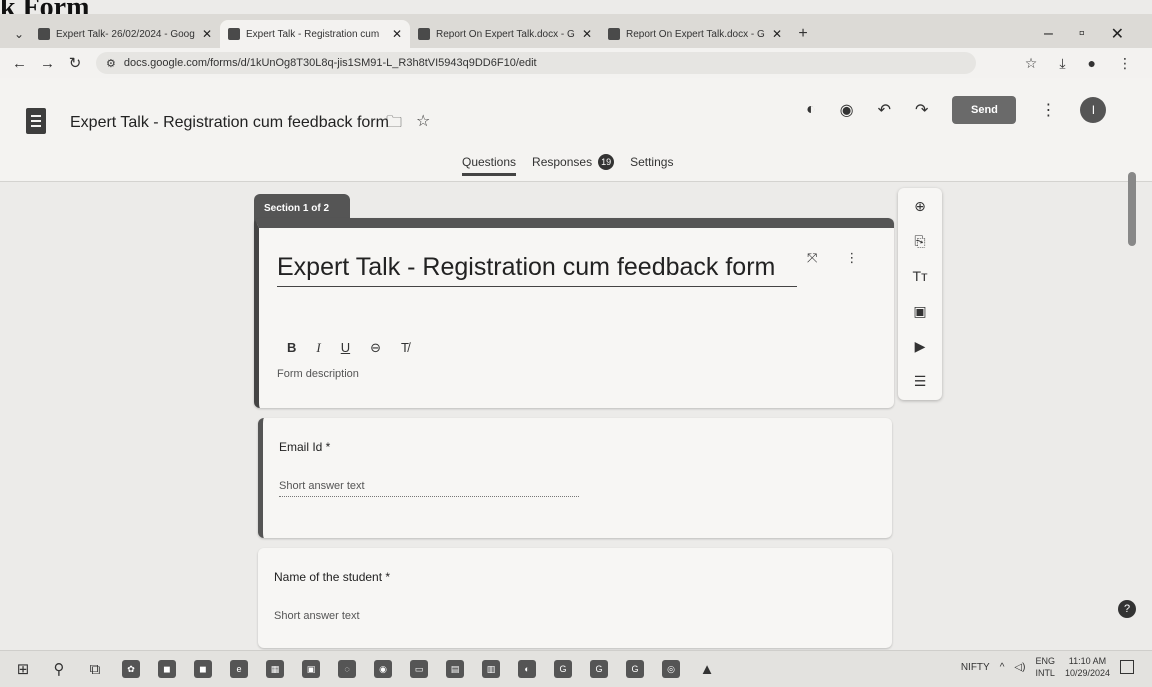  Describe the element at coordinates (671, 669) in the screenshot. I see `app-icon: ◎` at that location.